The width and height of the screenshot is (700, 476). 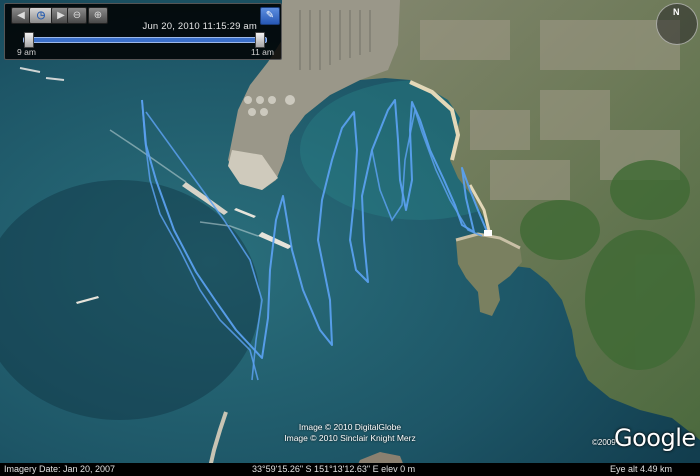 I want to click on back-icon: ◀, so click(x=21, y=15).